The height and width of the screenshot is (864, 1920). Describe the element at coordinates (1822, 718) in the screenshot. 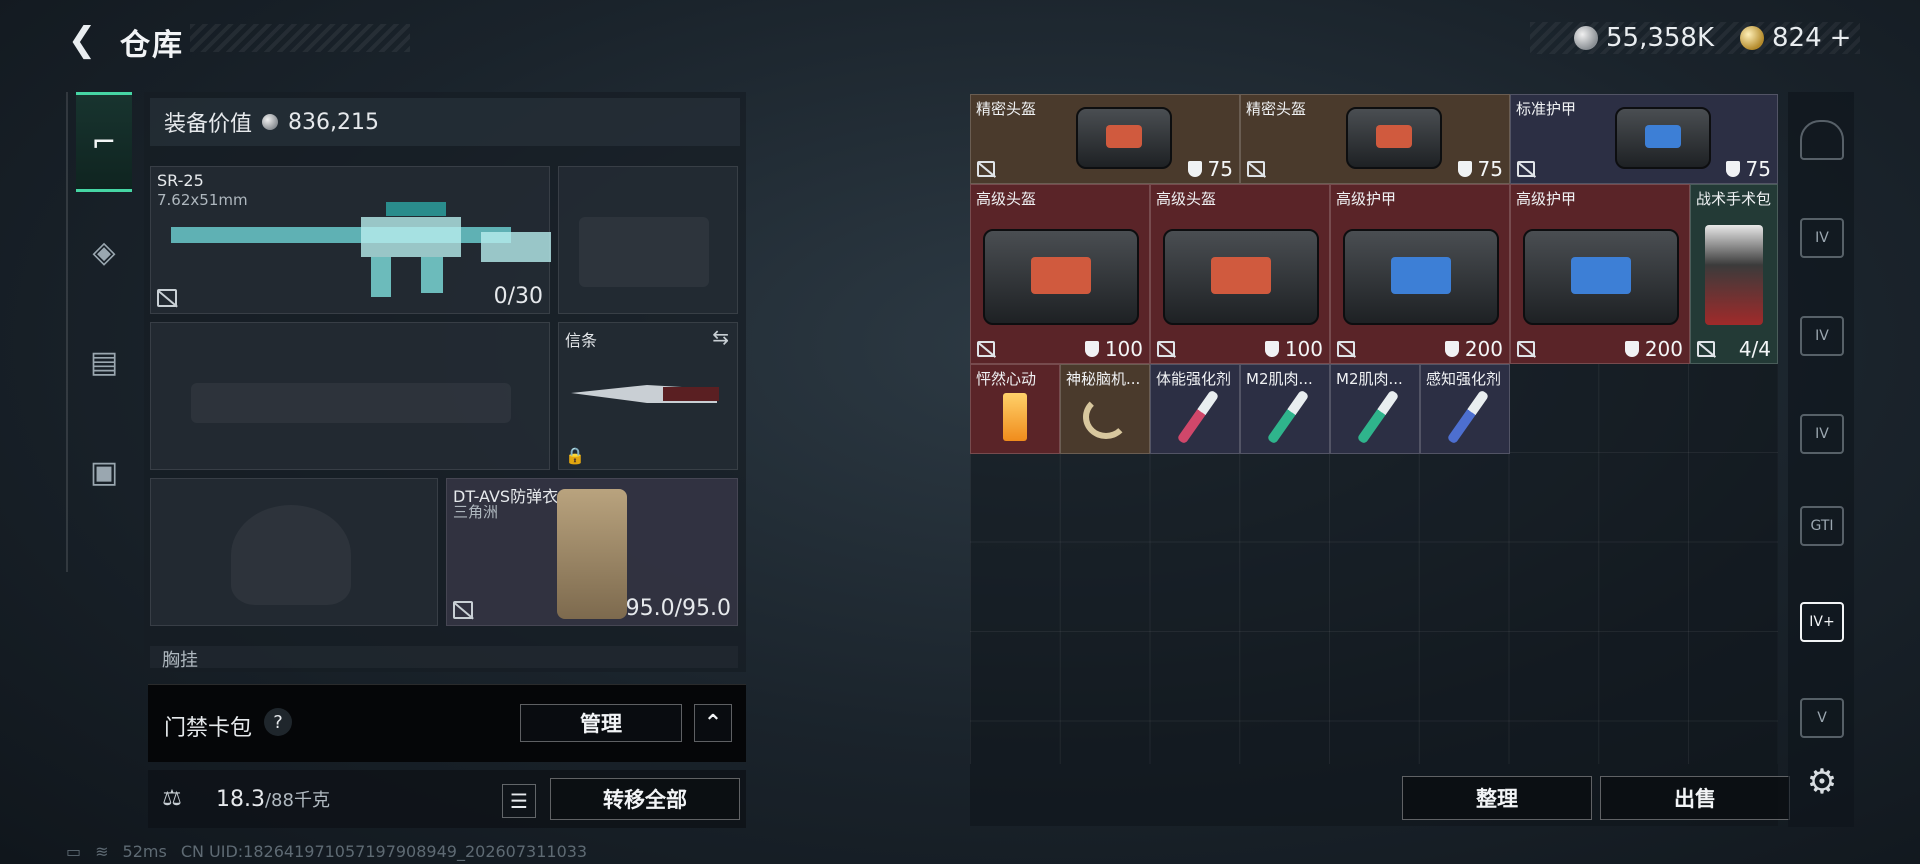

I see `container-tab-icon: V` at that location.